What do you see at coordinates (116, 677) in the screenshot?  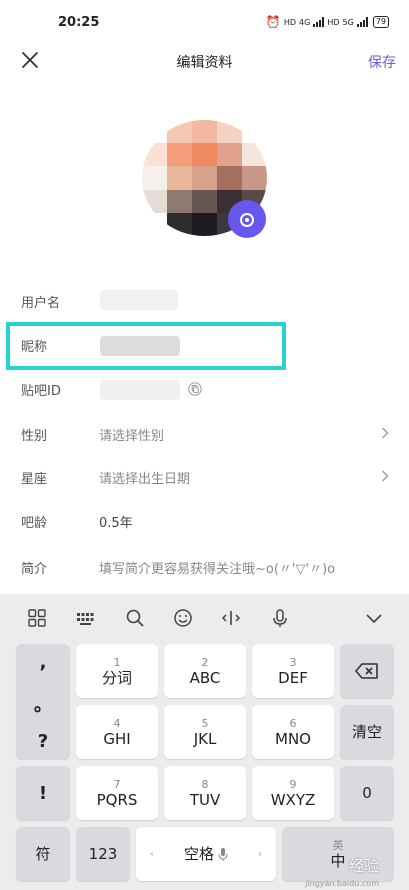 I see `key-1-label: 分词` at bounding box center [116, 677].